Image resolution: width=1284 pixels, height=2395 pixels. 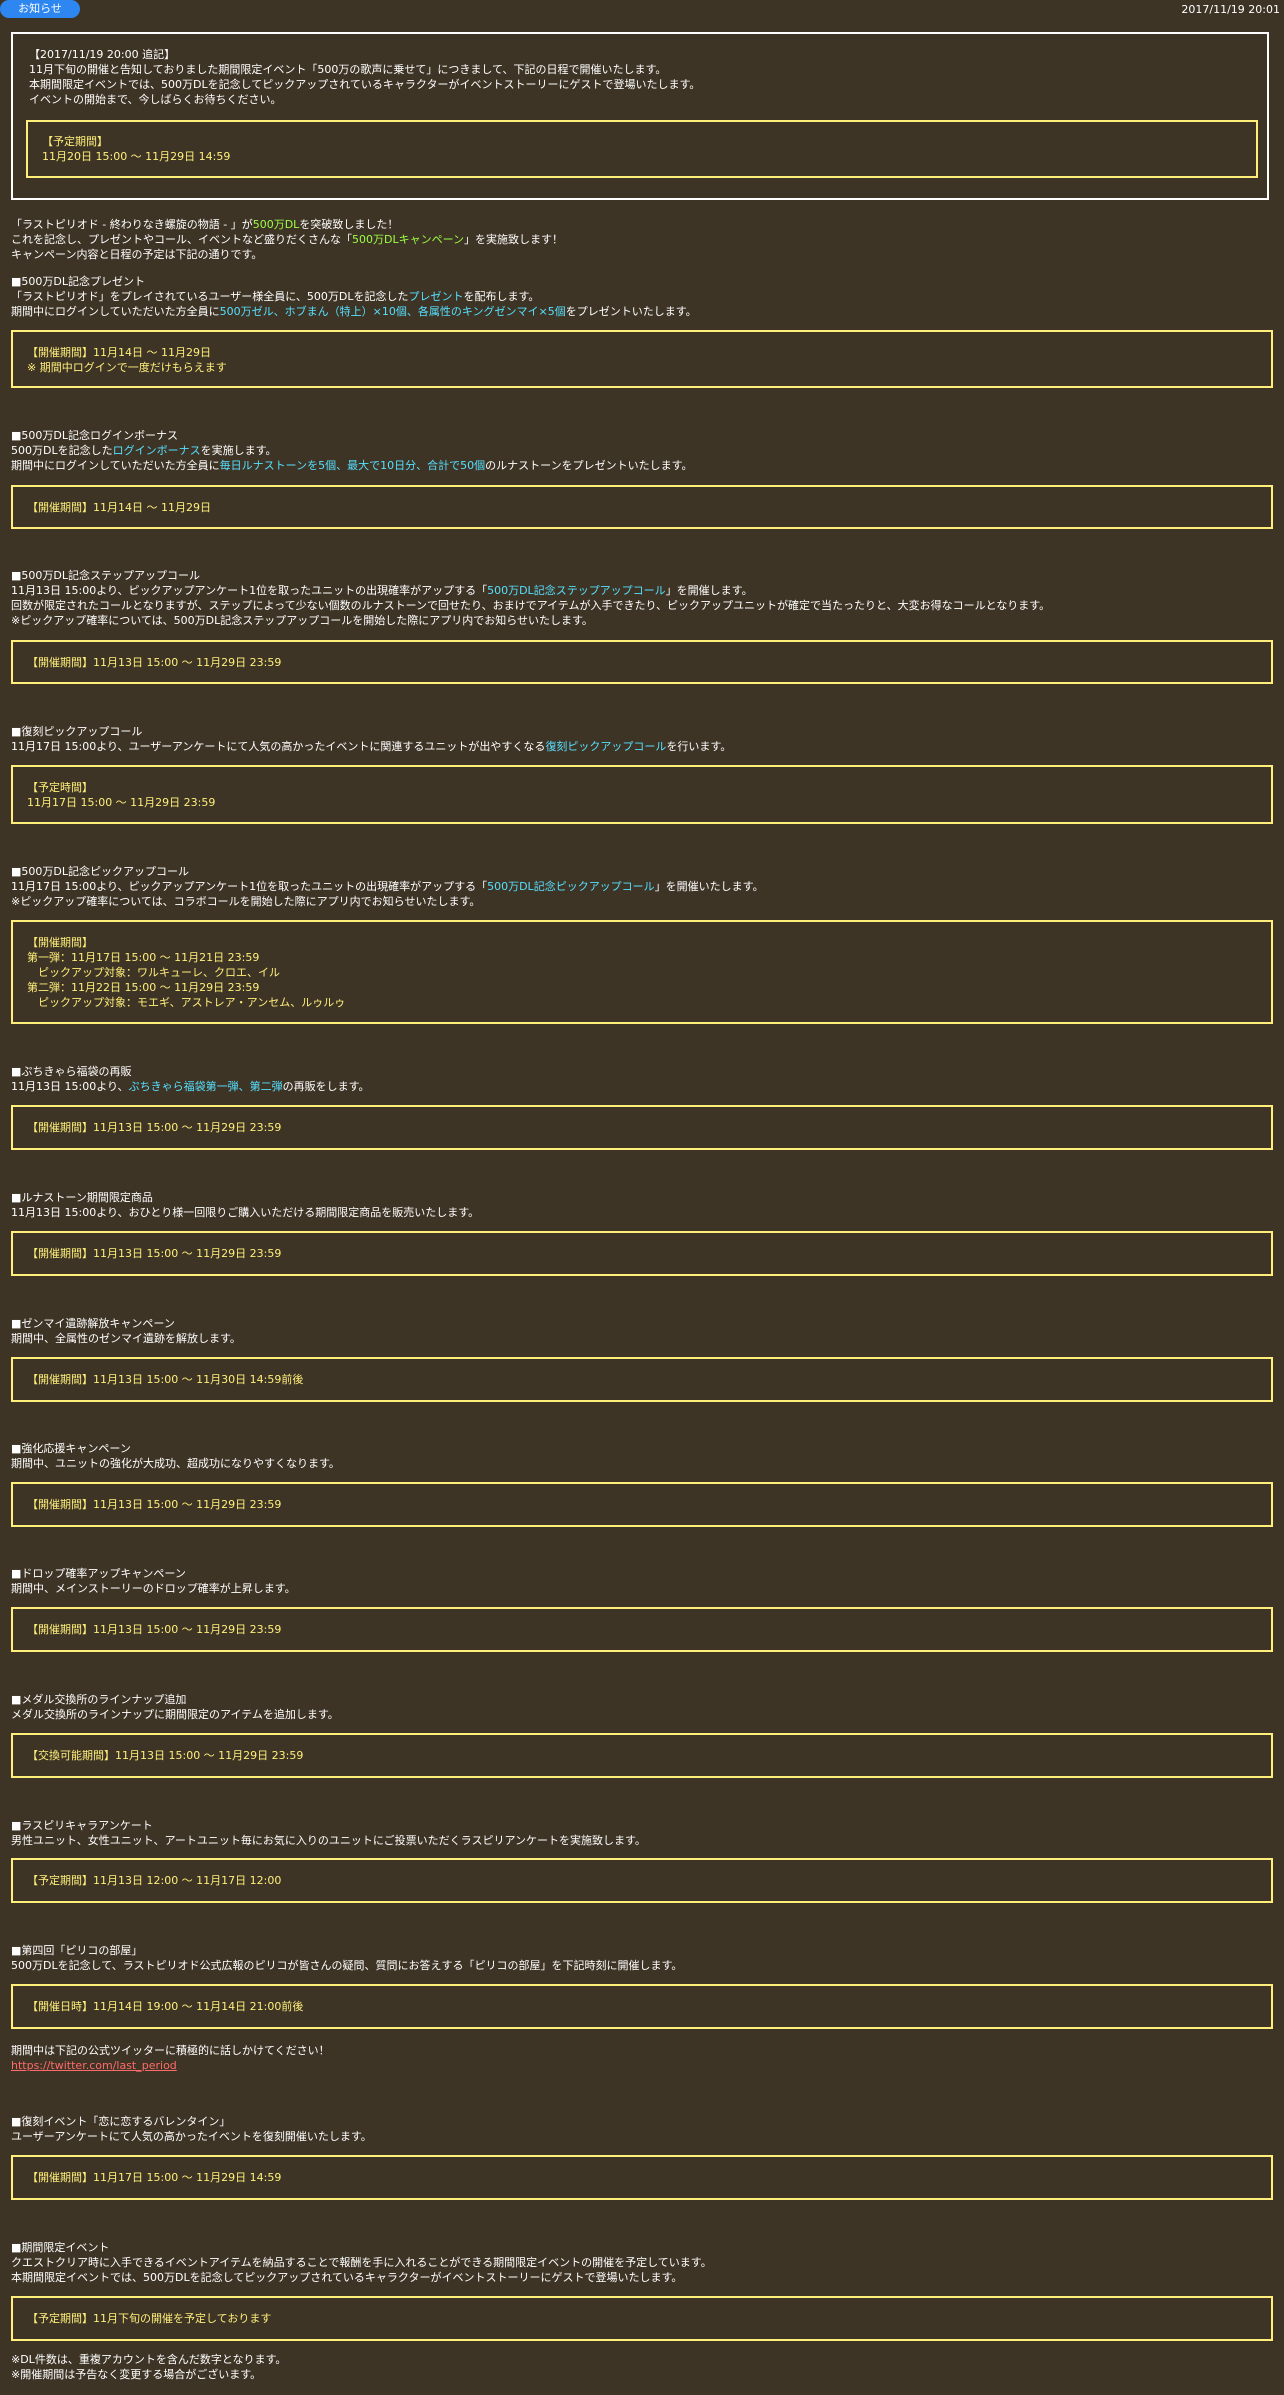 I want to click on box-line: 11月17日 15:00 ～ 11月29日 23:59, so click(x=121, y=802).